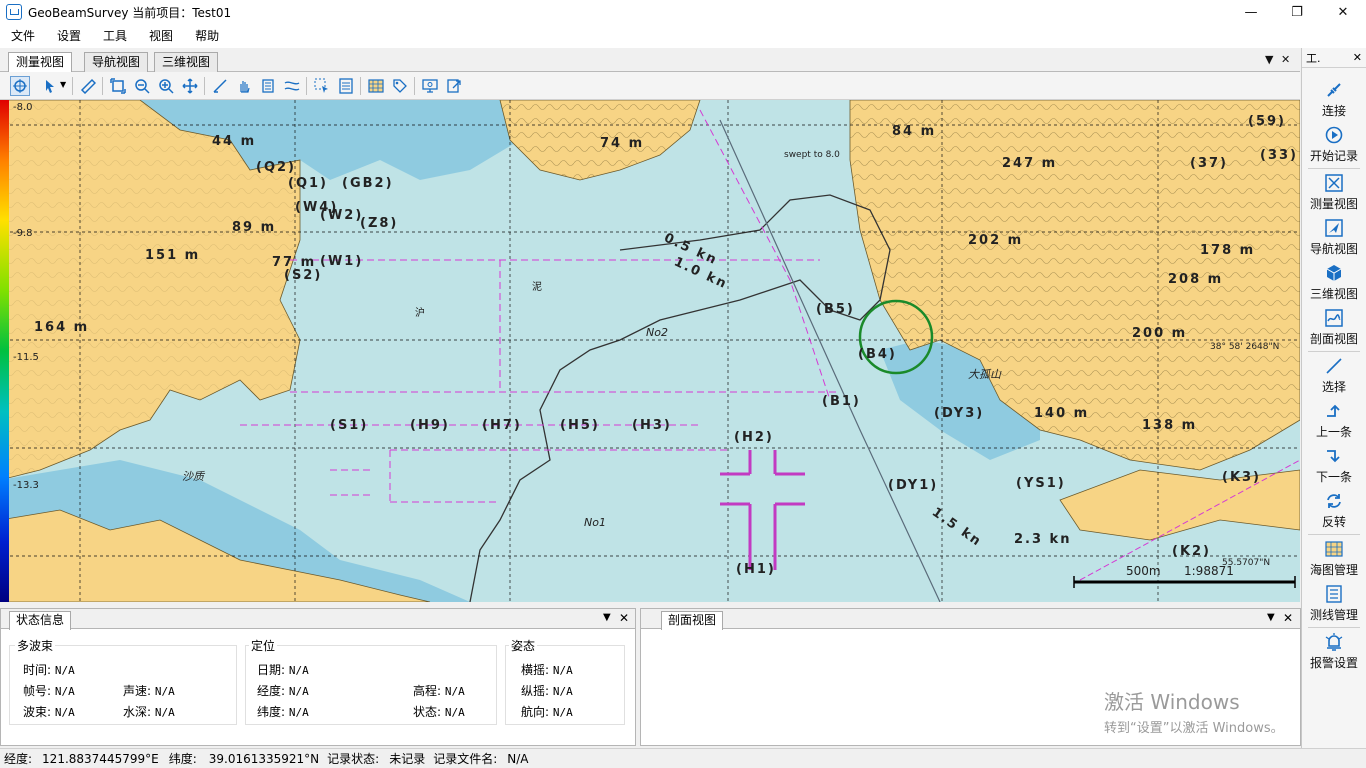 Image resolution: width=1366 pixels, height=768 pixels. Describe the element at coordinates (1041, 483) in the screenshot. I see `feature-label: (YS1)` at that location.